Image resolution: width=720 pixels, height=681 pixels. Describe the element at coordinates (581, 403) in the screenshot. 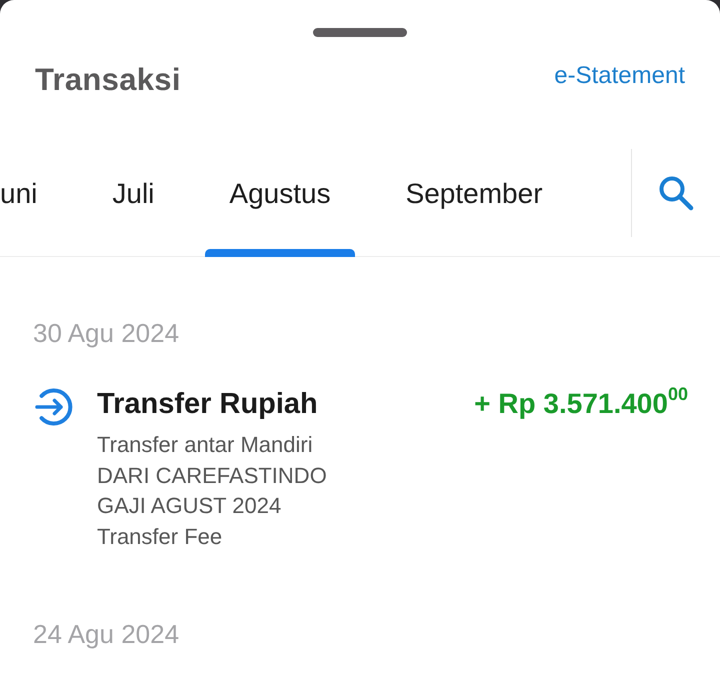

I see `transaction-amount: + Rp 3.571.400$^{00}$` at that location.